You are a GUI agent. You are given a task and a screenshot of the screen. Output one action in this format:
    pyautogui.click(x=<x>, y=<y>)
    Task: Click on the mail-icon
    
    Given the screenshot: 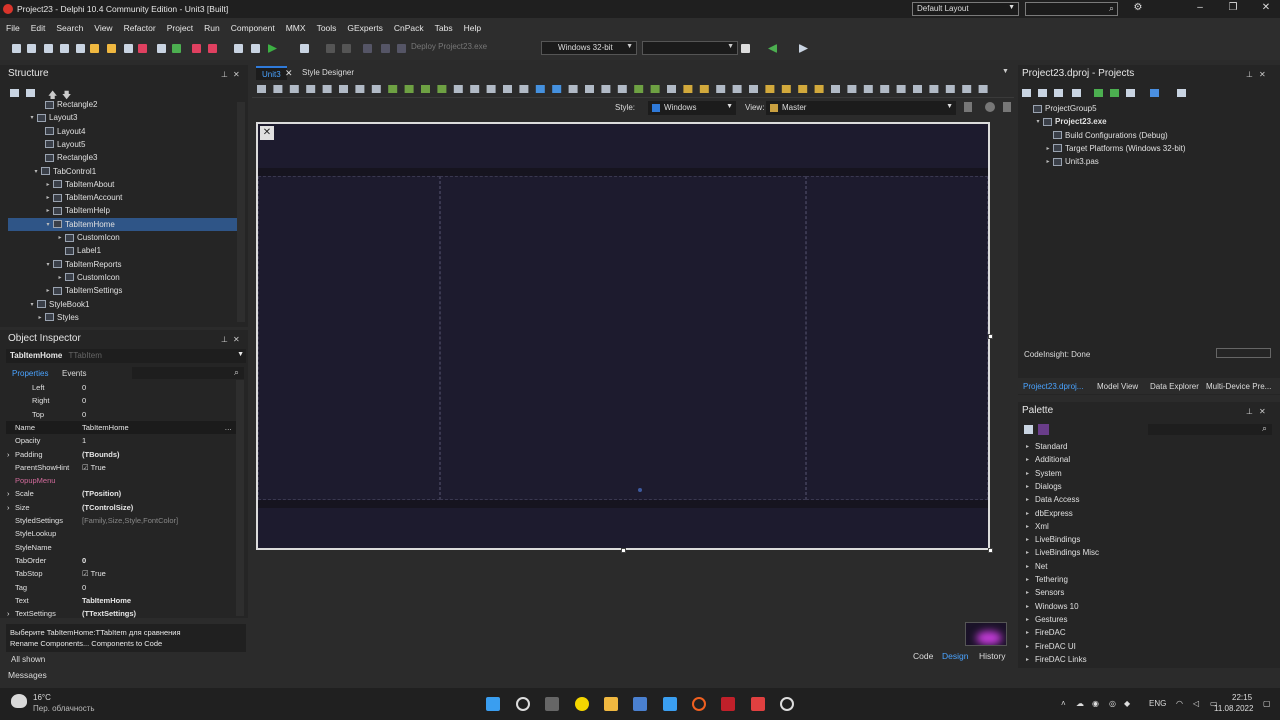 What is the action you would take?
    pyautogui.click(x=670, y=704)
    